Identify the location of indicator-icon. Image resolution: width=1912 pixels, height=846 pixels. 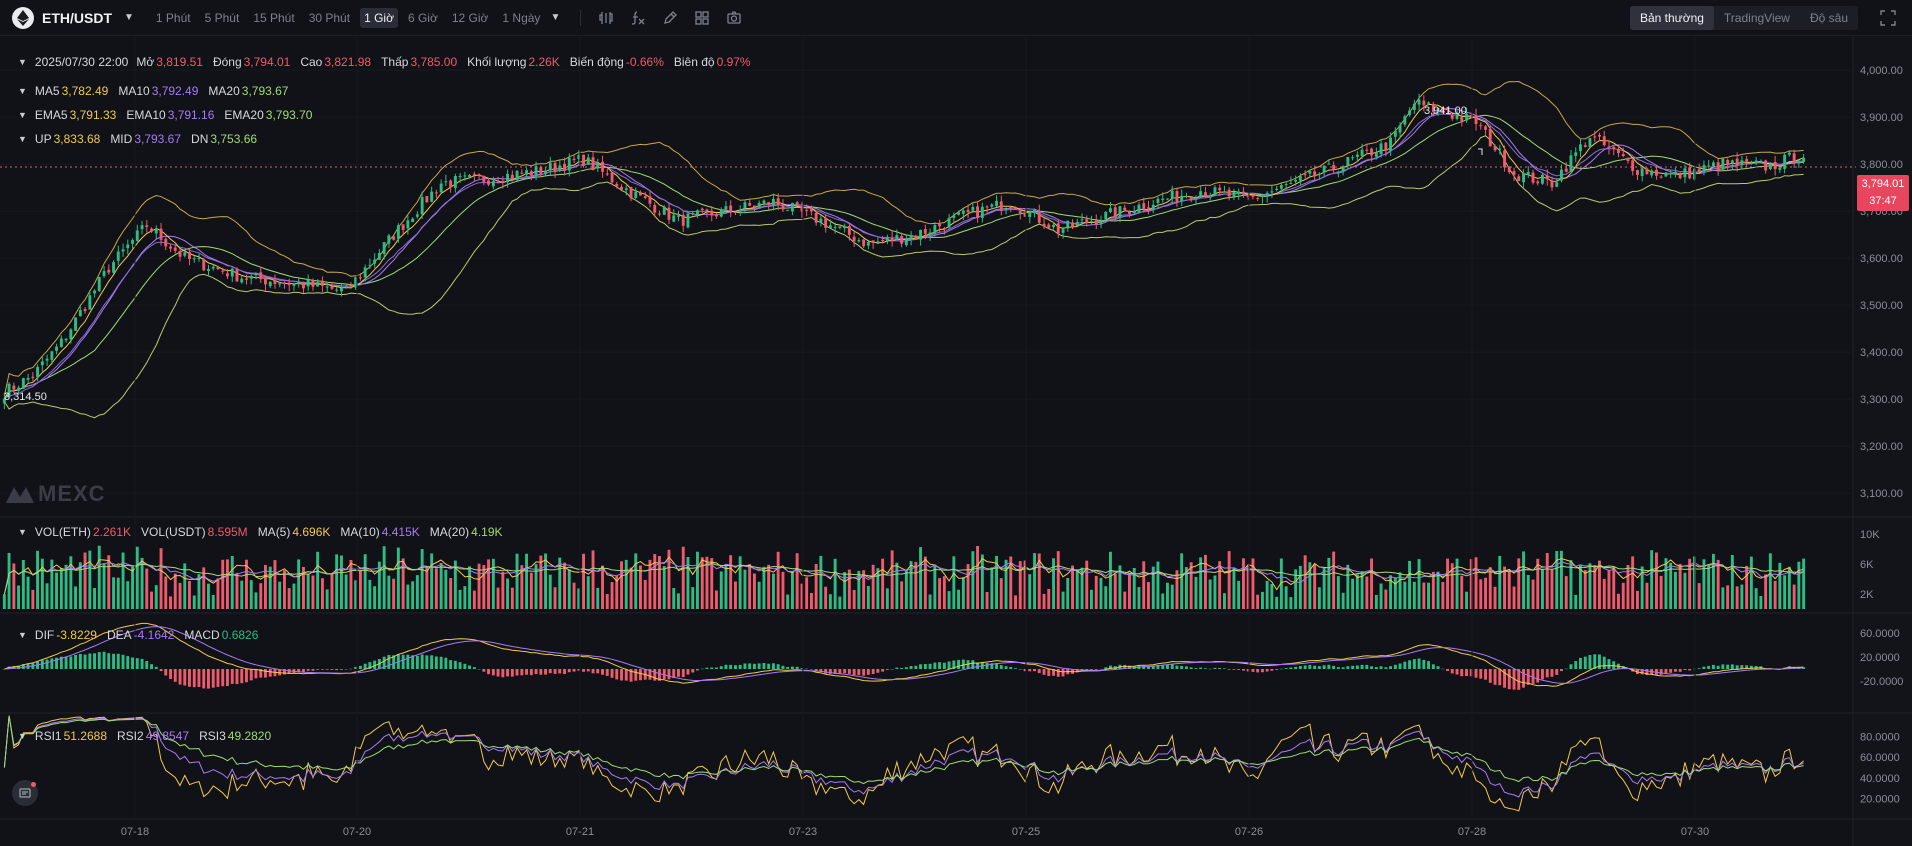
(606, 18).